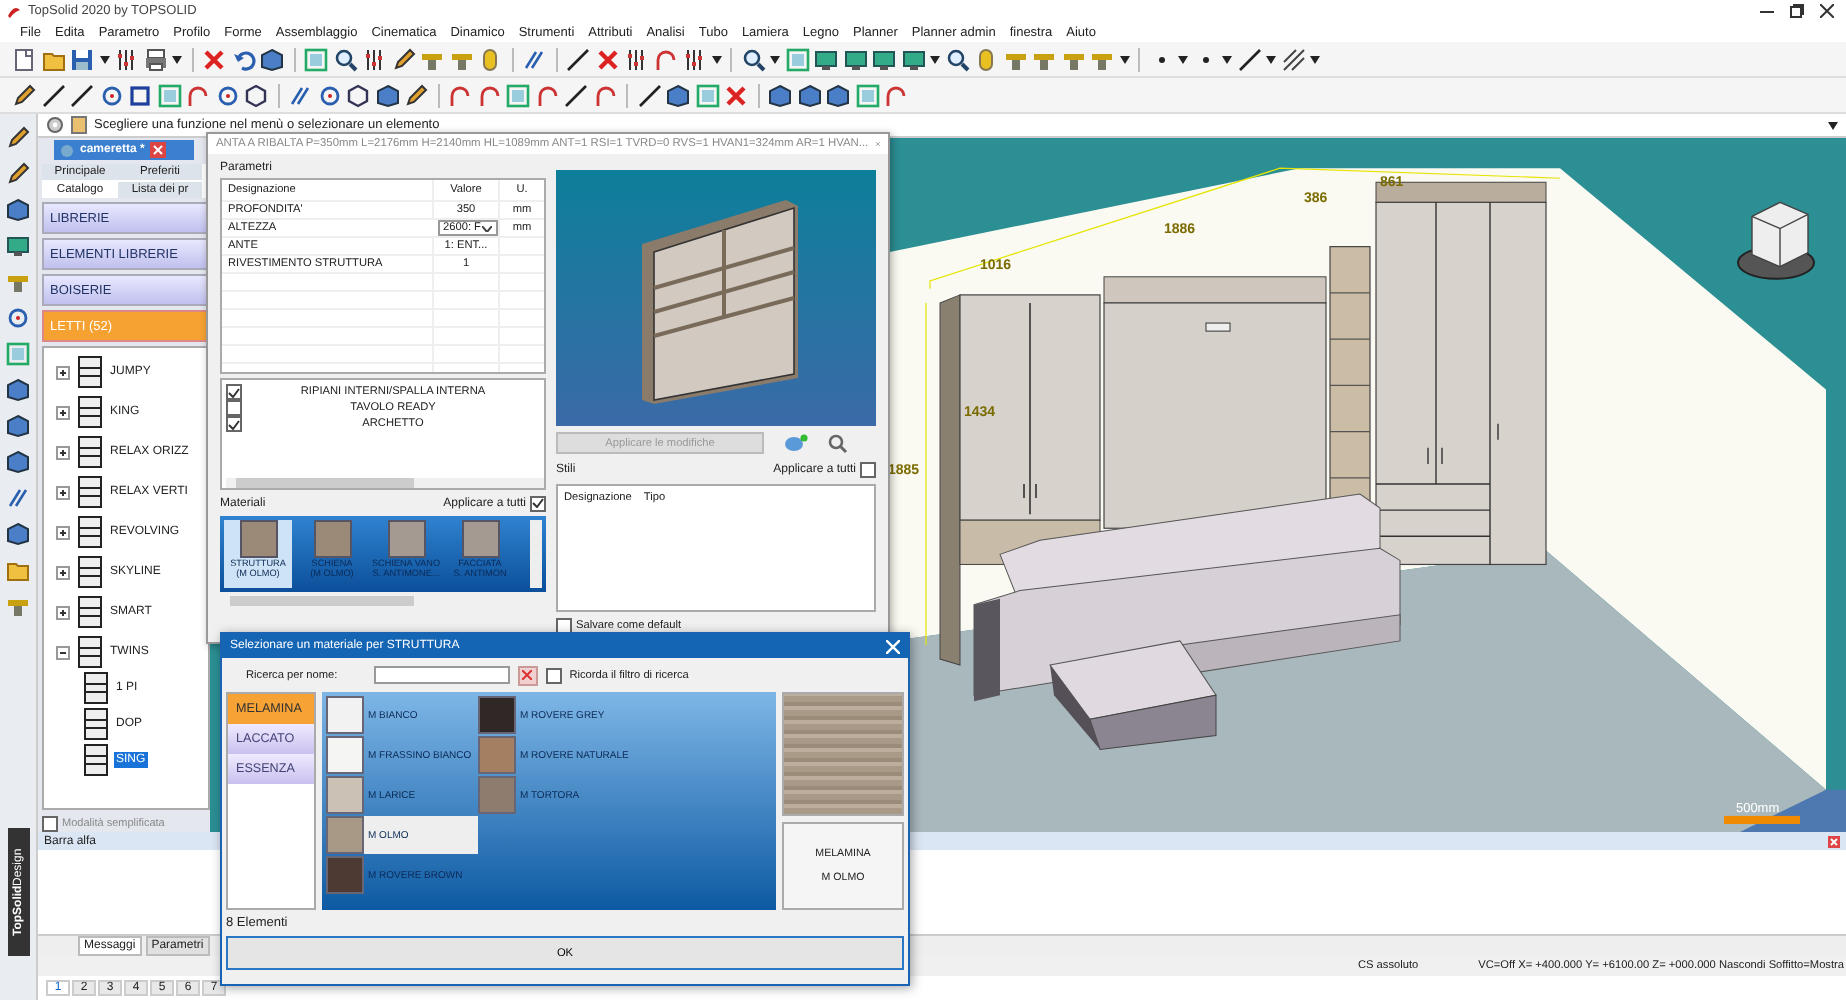 The width and height of the screenshot is (1846, 1000). What do you see at coordinates (63, 652) in the screenshot?
I see `collapse-icon` at bounding box center [63, 652].